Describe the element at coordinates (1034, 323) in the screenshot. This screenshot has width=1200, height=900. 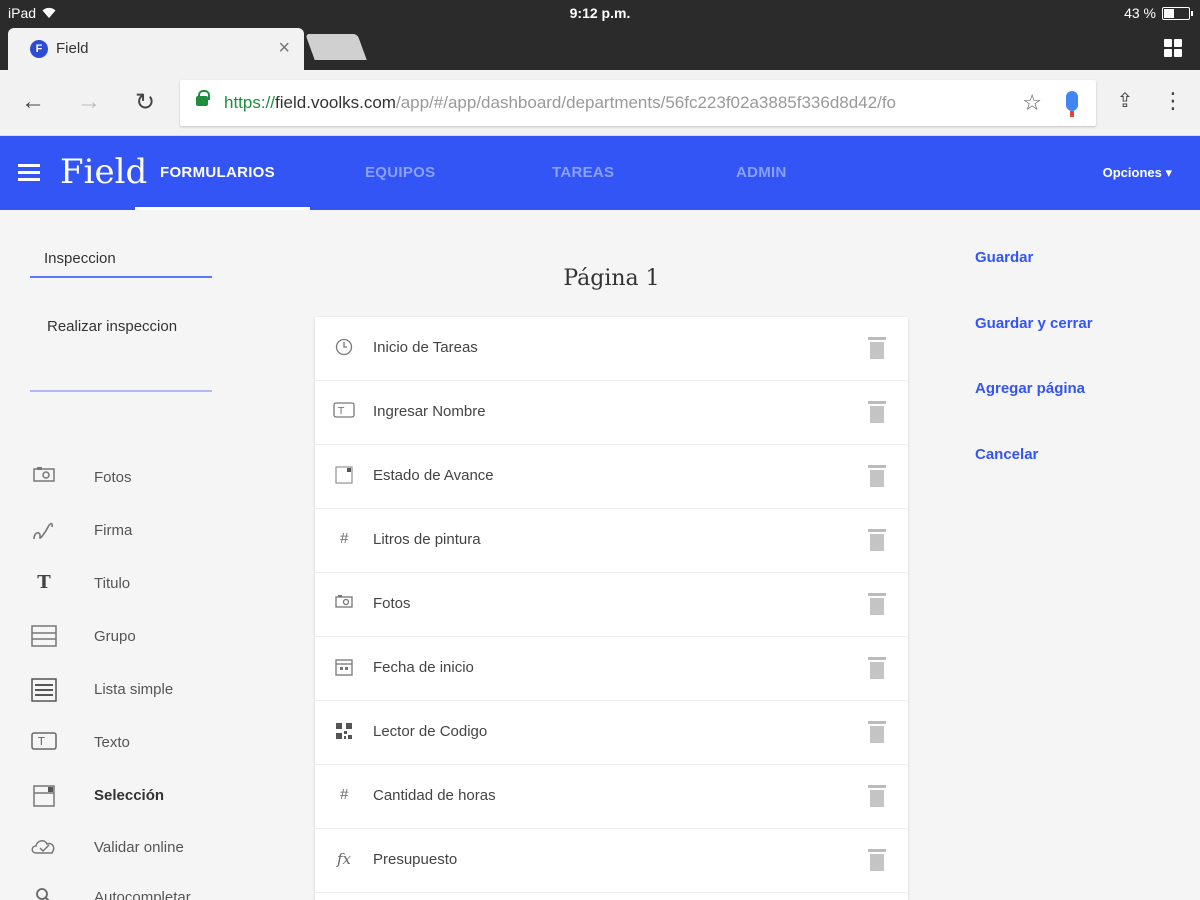
I see `save-and-close-button: Guardar y cerrar` at that location.